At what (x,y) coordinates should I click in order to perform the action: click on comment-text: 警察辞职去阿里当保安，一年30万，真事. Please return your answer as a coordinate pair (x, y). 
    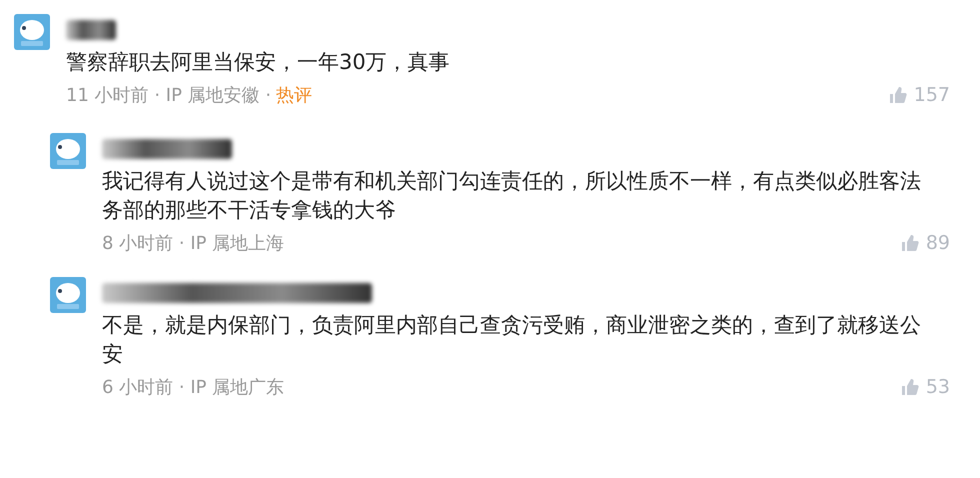
    Looking at the image, I should click on (258, 62).